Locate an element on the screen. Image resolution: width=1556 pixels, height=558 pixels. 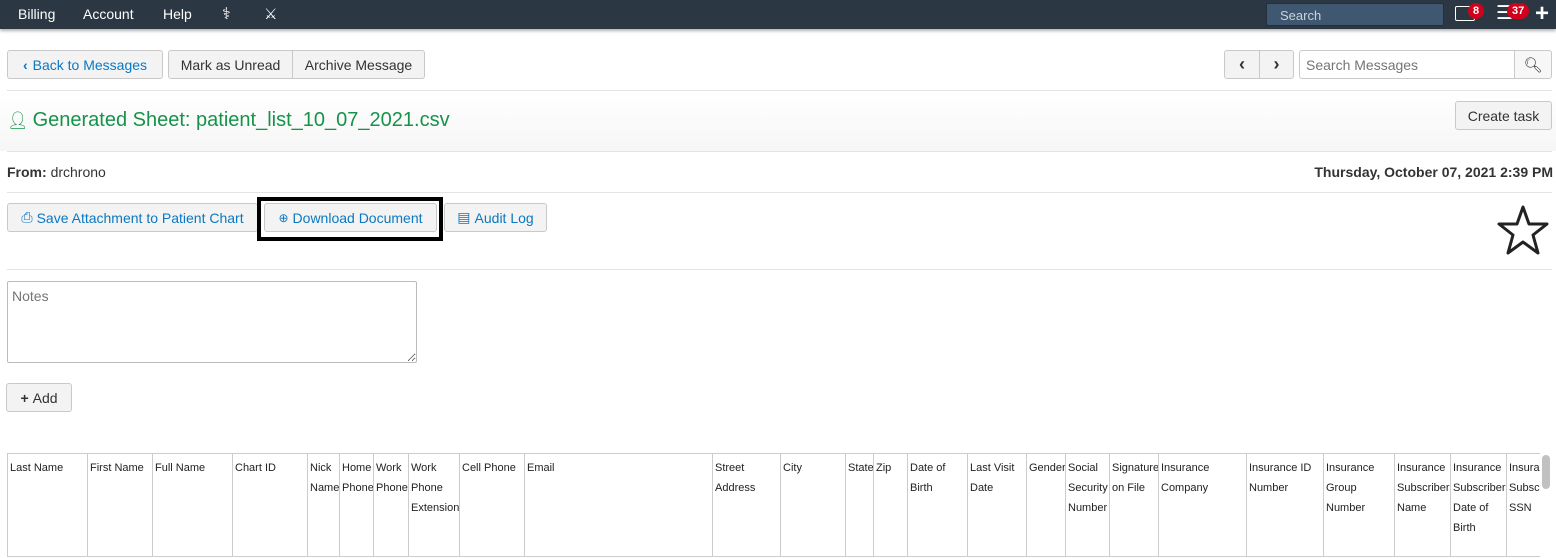
column-header: Signature on File is located at coordinates (1134, 505).